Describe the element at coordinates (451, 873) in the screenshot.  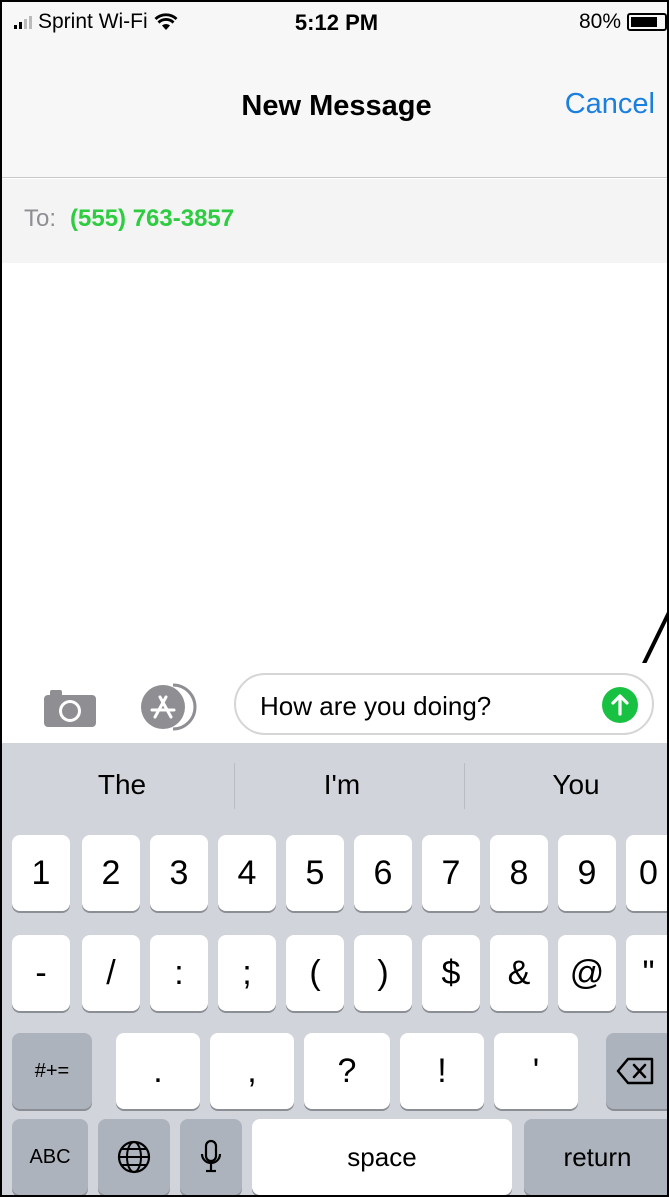
I see `key-7: 7` at that location.